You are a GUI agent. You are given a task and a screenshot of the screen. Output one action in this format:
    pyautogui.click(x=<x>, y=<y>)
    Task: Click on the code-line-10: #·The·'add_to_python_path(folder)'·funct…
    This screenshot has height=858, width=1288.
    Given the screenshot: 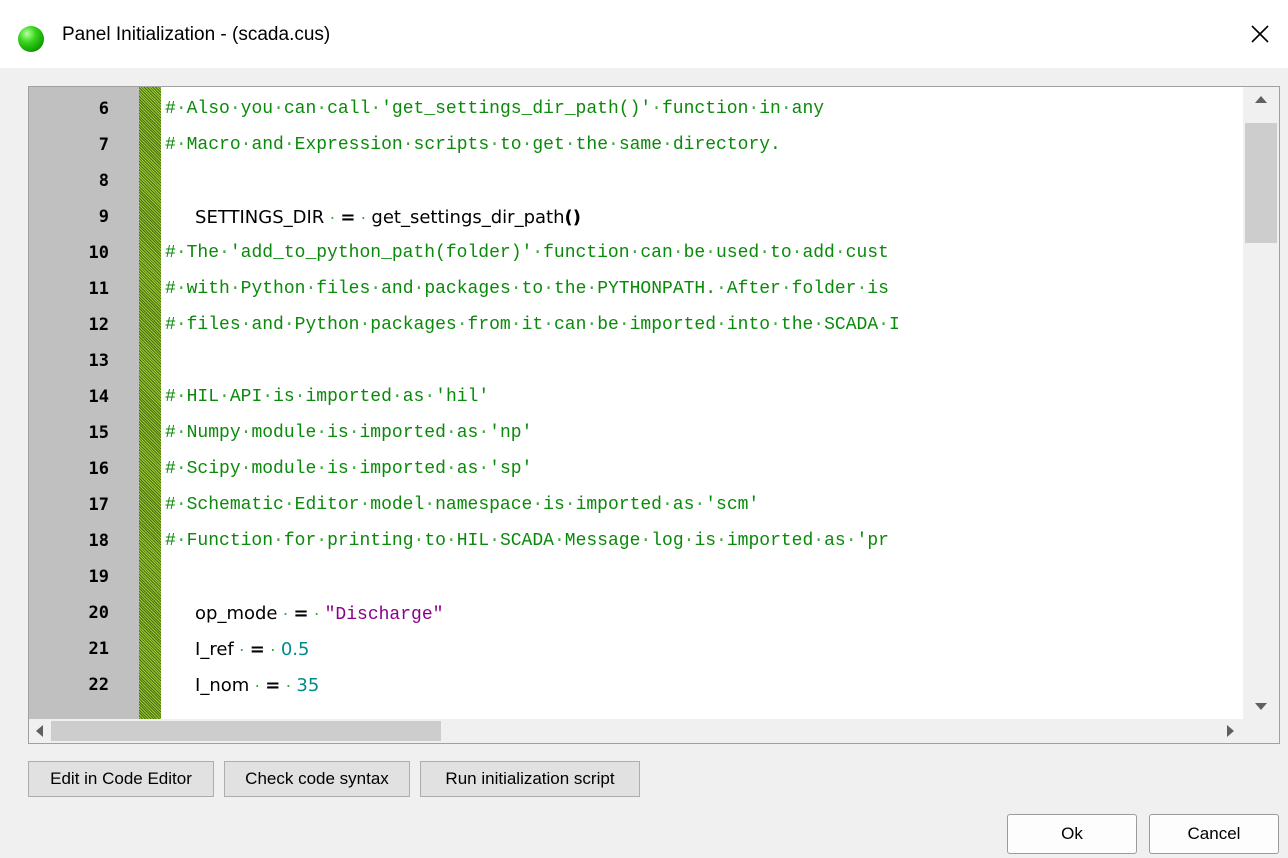 What is the action you would take?
    pyautogui.click(x=527, y=253)
    